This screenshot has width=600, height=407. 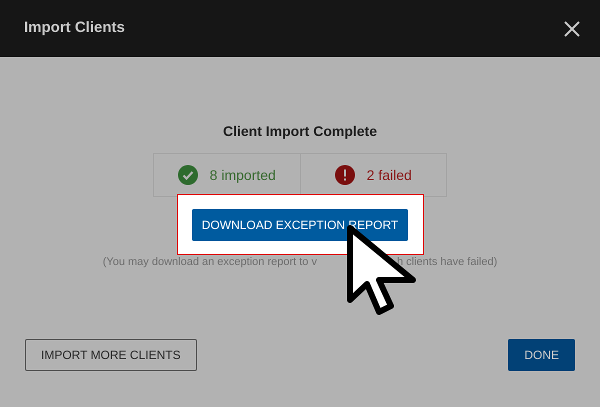 What do you see at coordinates (572, 28) in the screenshot?
I see `close-icon` at bounding box center [572, 28].